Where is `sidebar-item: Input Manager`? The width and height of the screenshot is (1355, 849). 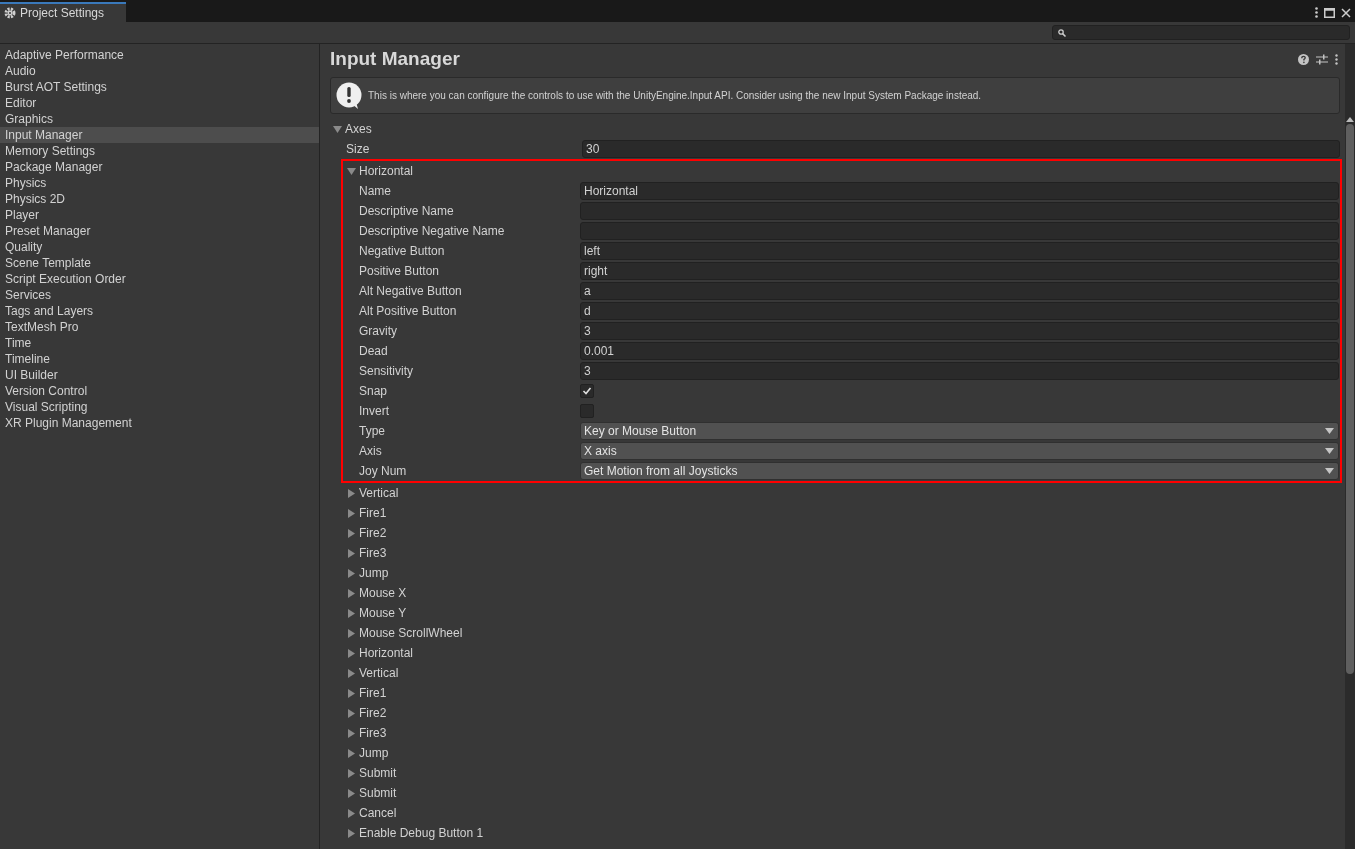 sidebar-item: Input Manager is located at coordinates (159, 135).